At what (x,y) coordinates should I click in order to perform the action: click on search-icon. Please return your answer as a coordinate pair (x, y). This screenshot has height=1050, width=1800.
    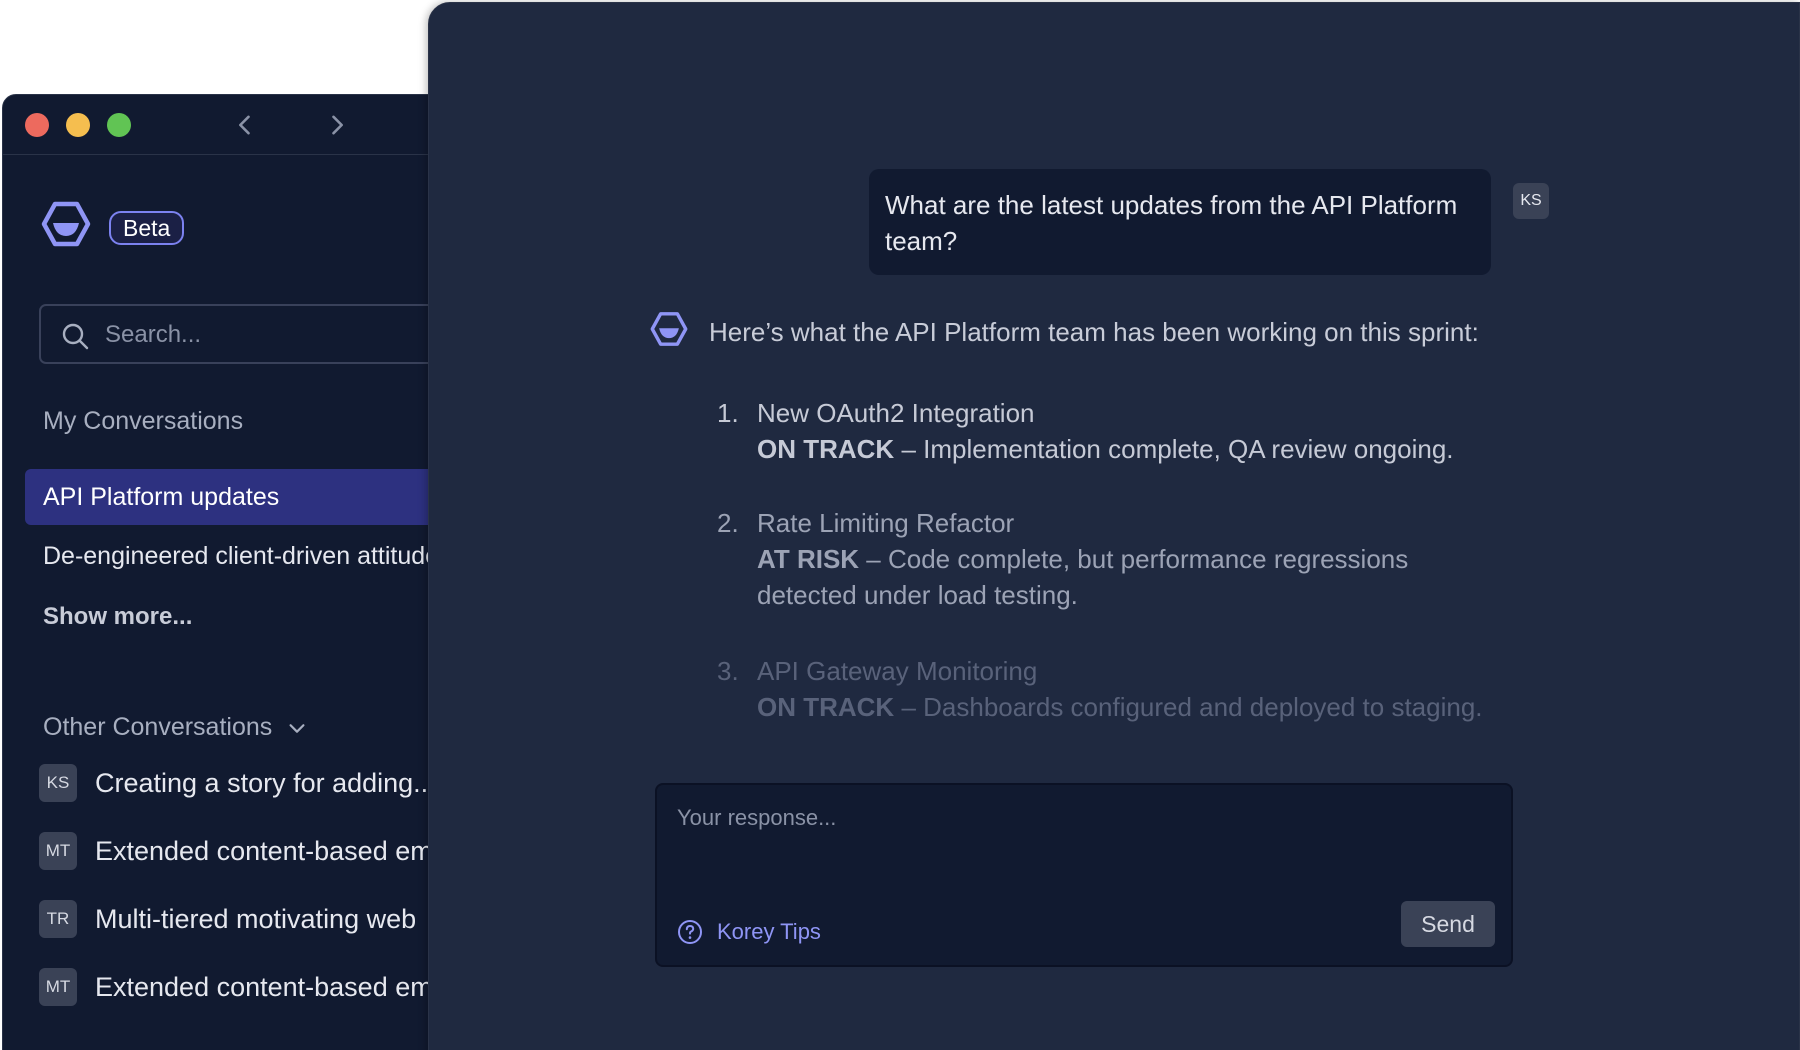
    Looking at the image, I should click on (75, 336).